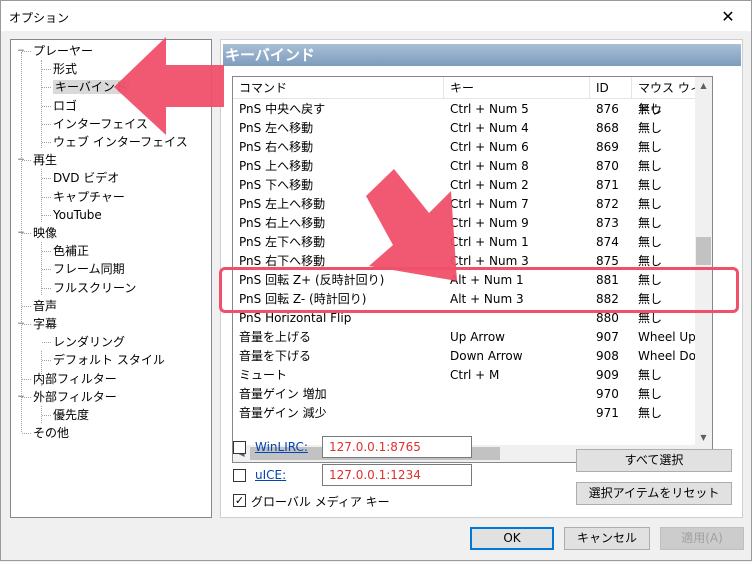 The height and width of the screenshot is (562, 752). Describe the element at coordinates (169, 86) in the screenshot. I see `left-arrow-icon` at that location.